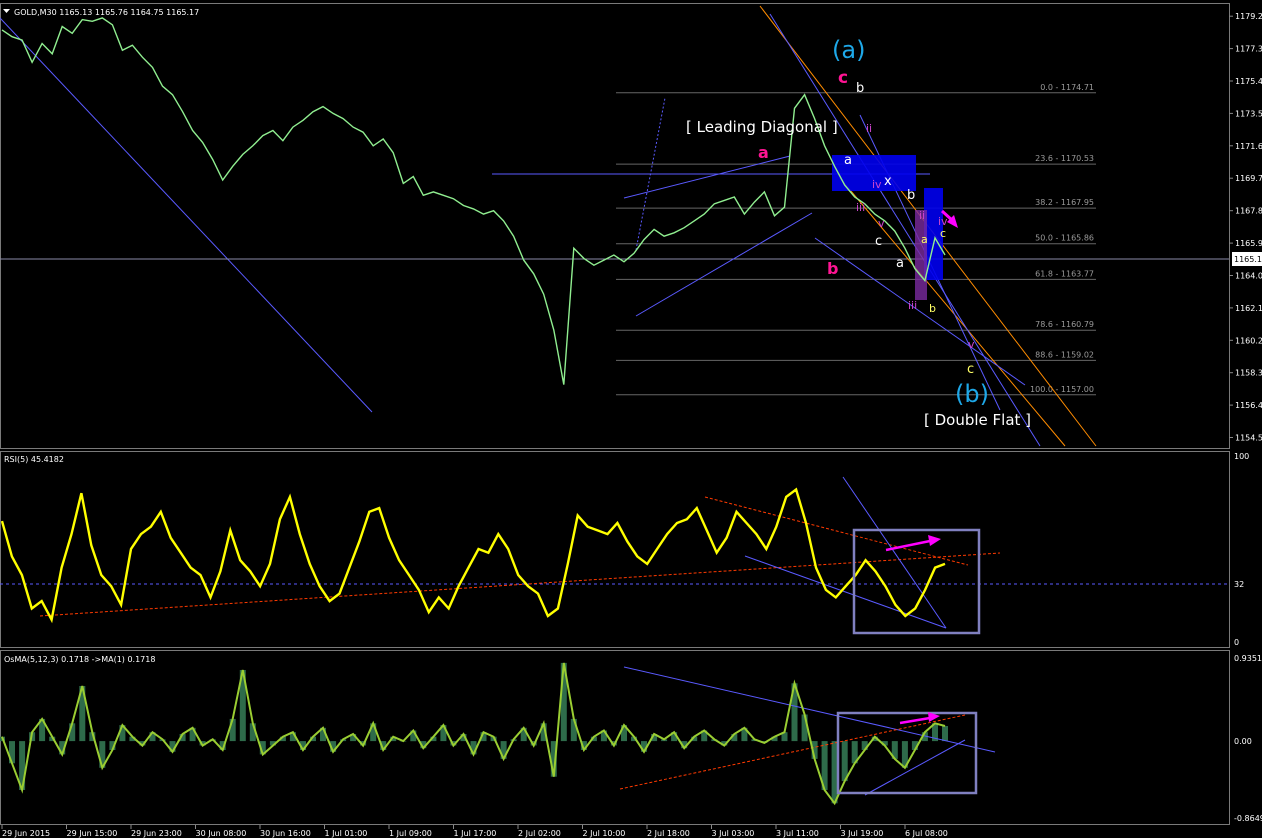 The image size is (1262, 838). What do you see at coordinates (912, 305) in the screenshot?
I see `label-v-iii2: iii` at bounding box center [912, 305].